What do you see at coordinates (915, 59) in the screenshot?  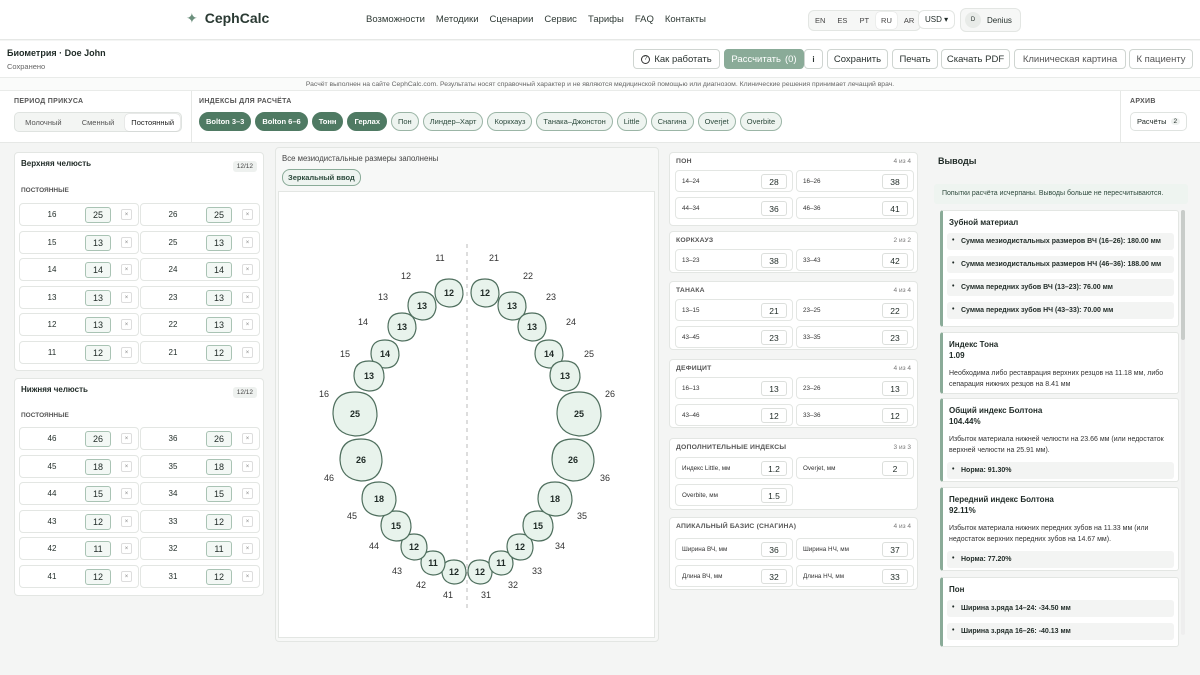 I see `print-button: Печать` at bounding box center [915, 59].